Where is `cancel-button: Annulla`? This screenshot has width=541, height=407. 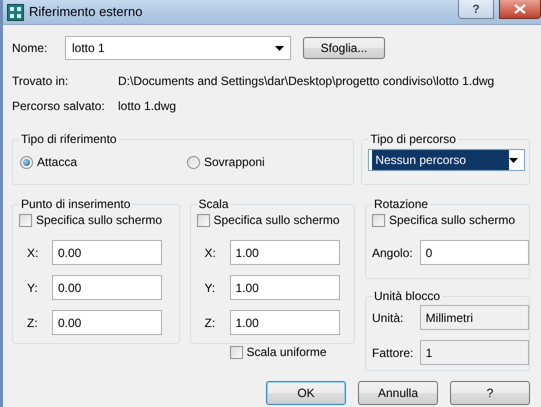
cancel-button: Annulla is located at coordinates (398, 393).